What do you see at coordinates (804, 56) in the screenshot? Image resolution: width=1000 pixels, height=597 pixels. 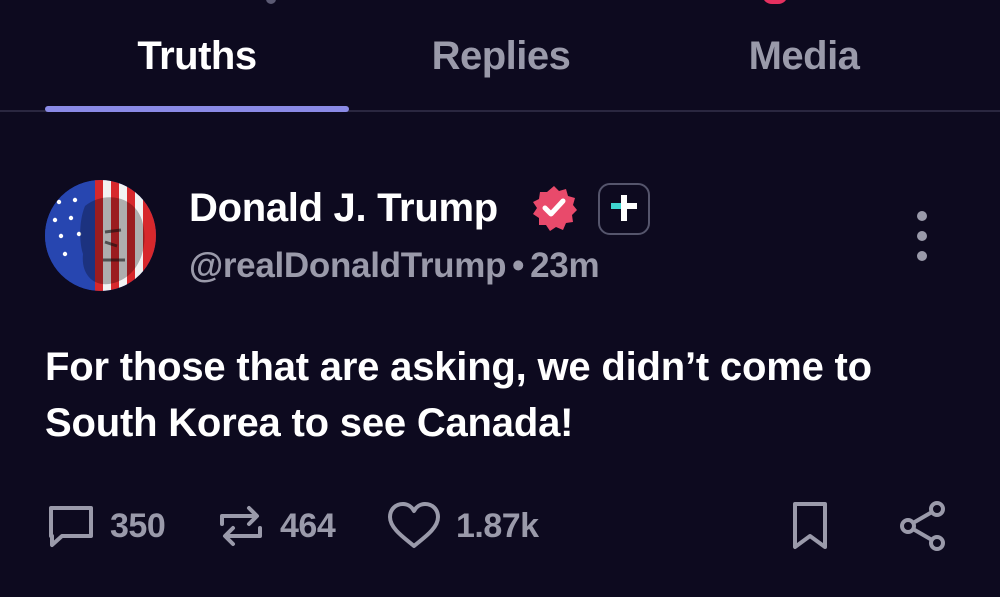 I see `tab-media: Media` at bounding box center [804, 56].